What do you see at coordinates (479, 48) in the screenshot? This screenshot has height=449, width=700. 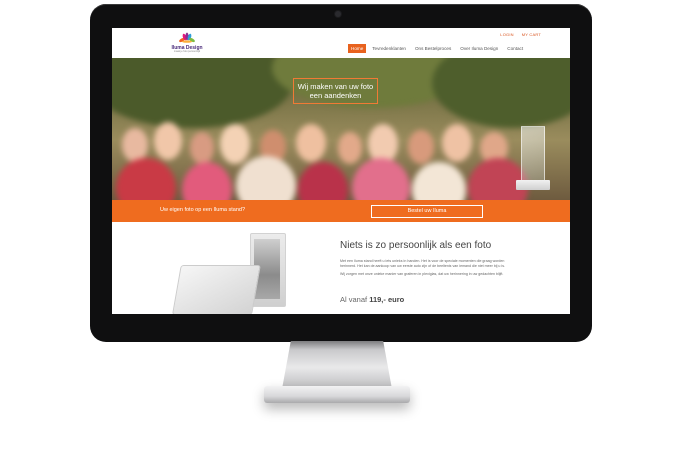 I see `nav-item-over-iluma: Over Iluma Design` at bounding box center [479, 48].